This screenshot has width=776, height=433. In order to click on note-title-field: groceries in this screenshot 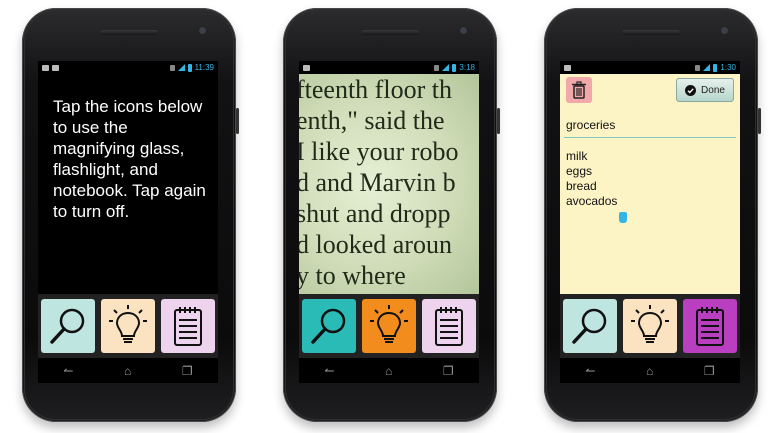, I will do `click(590, 125)`.